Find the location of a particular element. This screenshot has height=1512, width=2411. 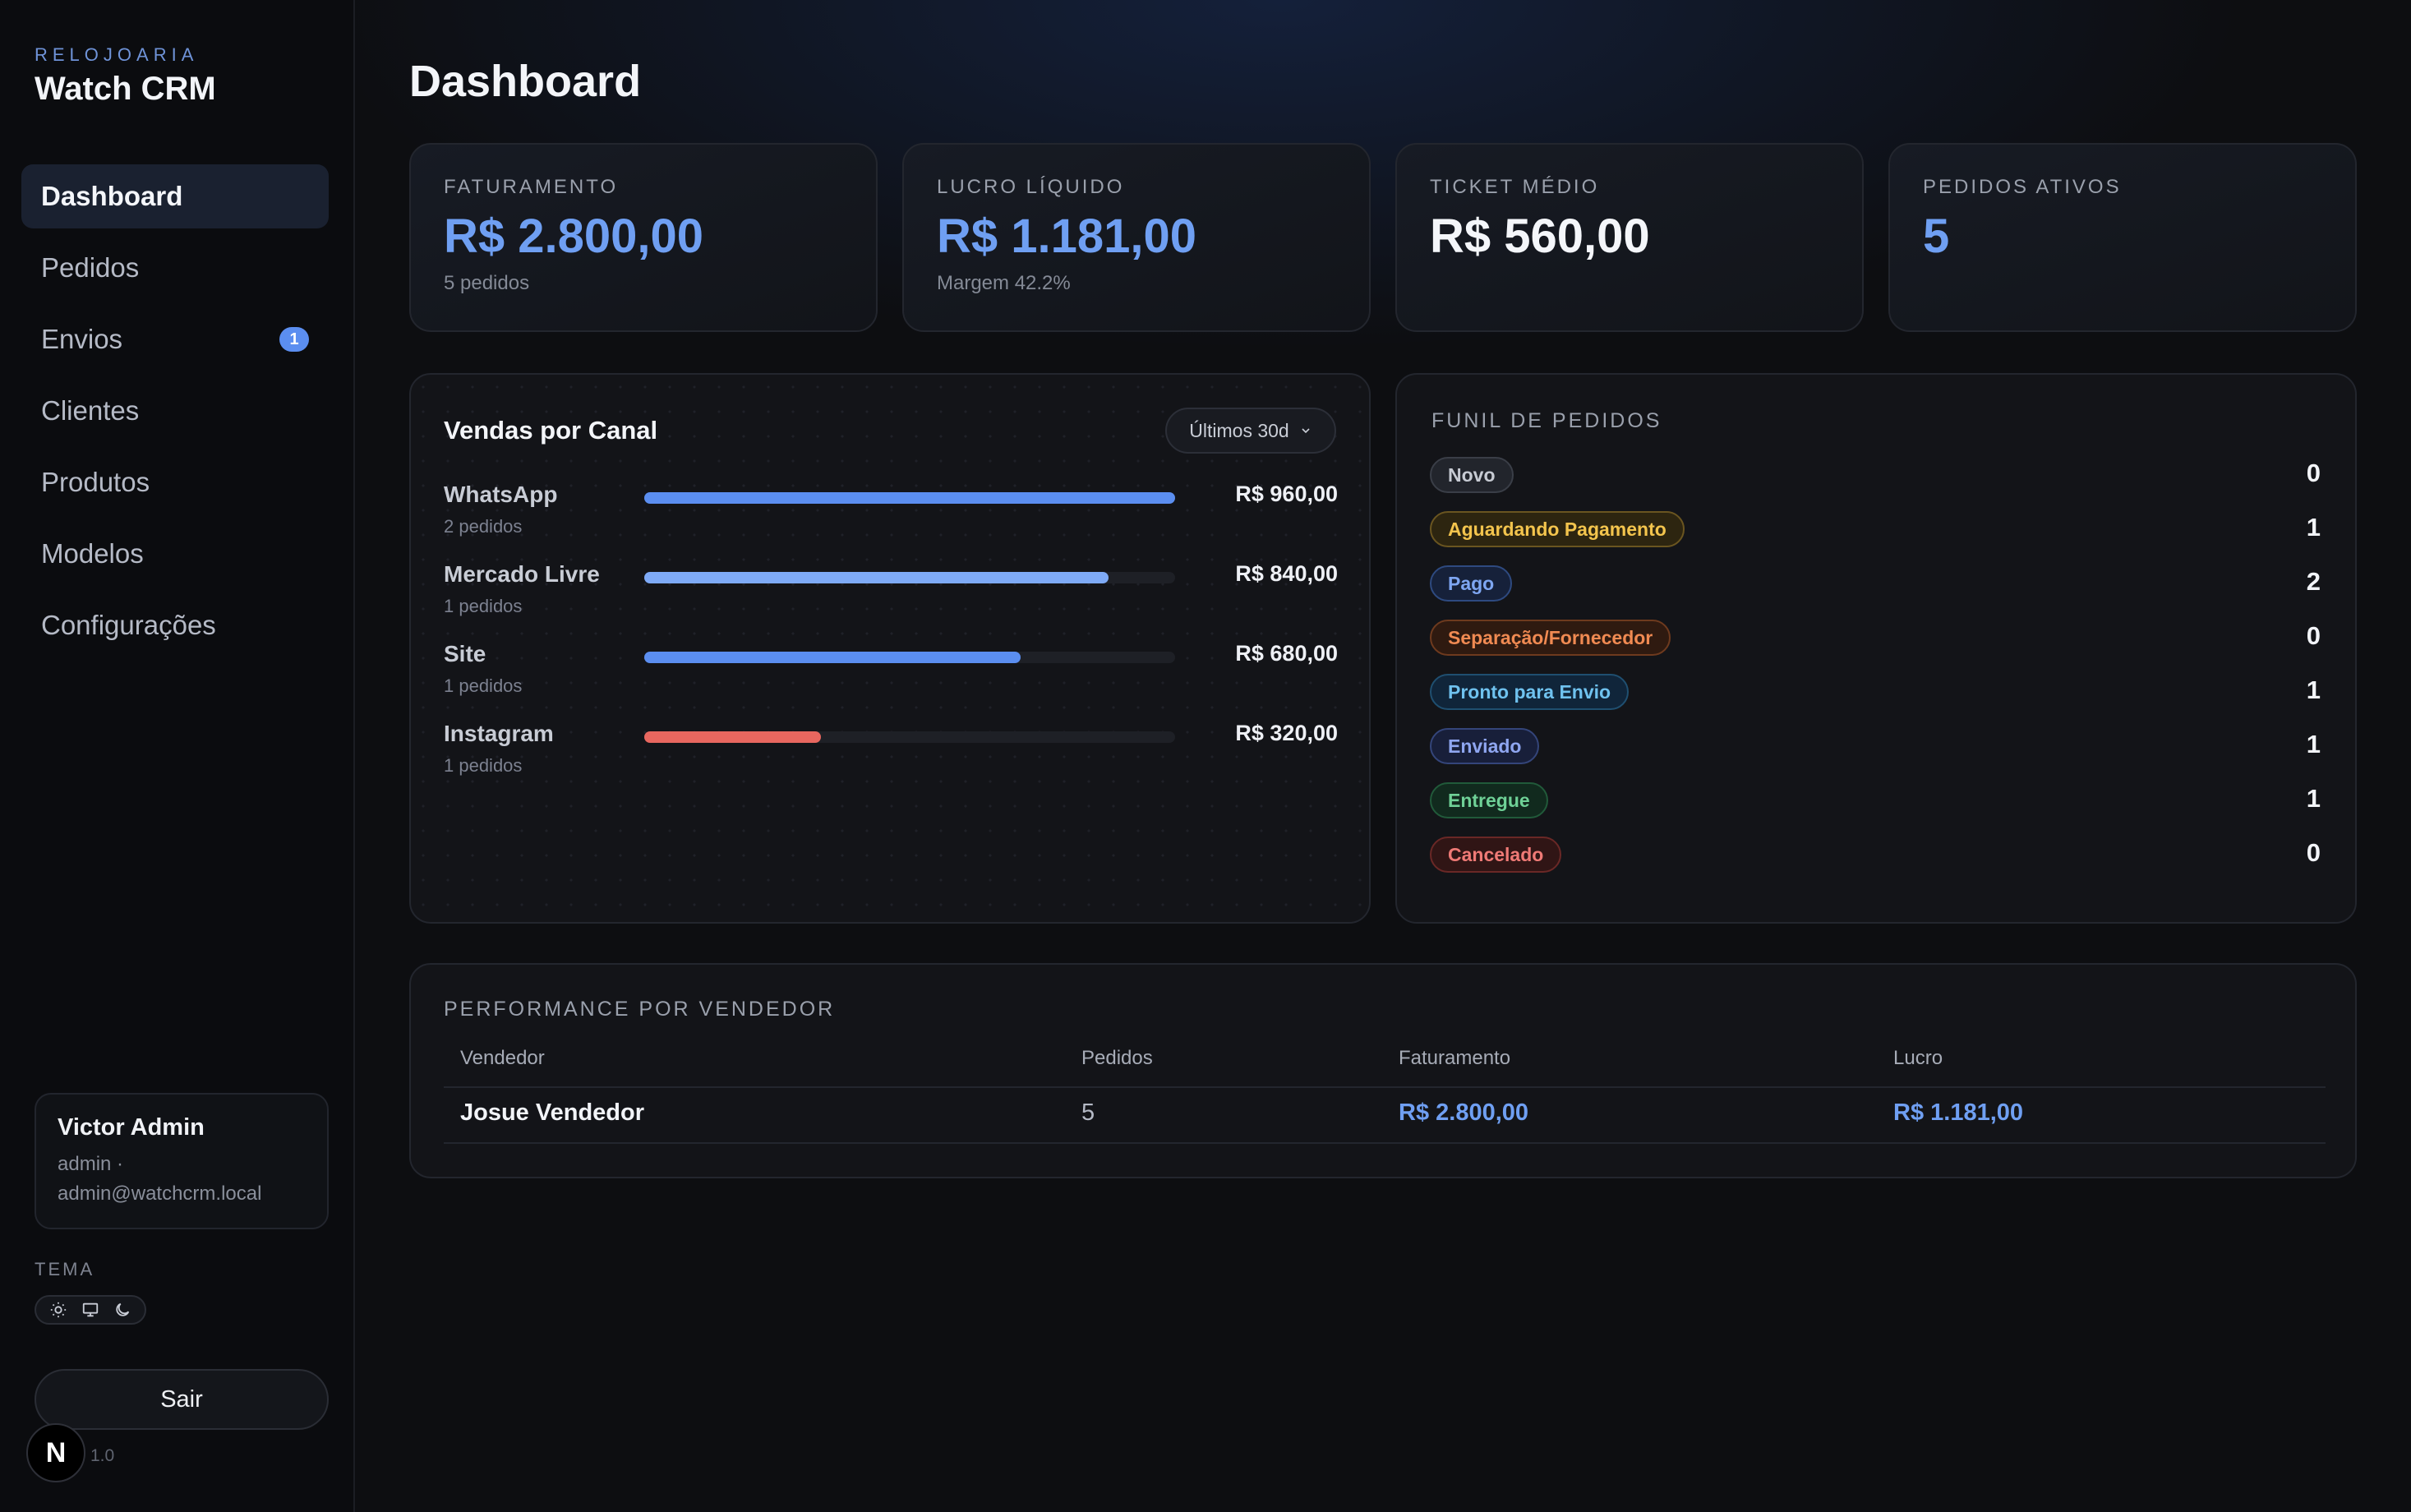

logout-button: Sair is located at coordinates (182, 1399).